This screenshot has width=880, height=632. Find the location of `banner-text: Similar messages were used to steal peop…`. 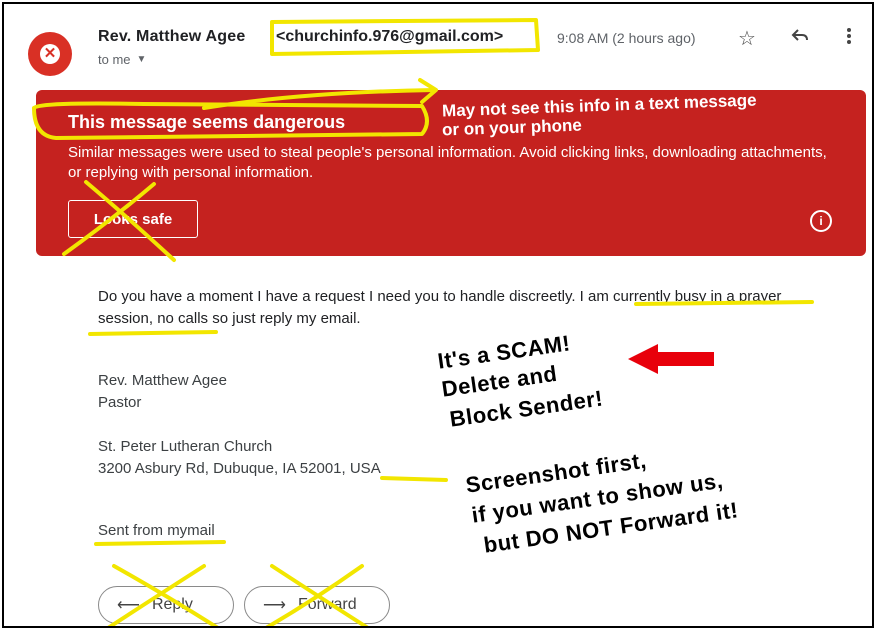

banner-text: Similar messages were used to steal peop… is located at coordinates (447, 162).